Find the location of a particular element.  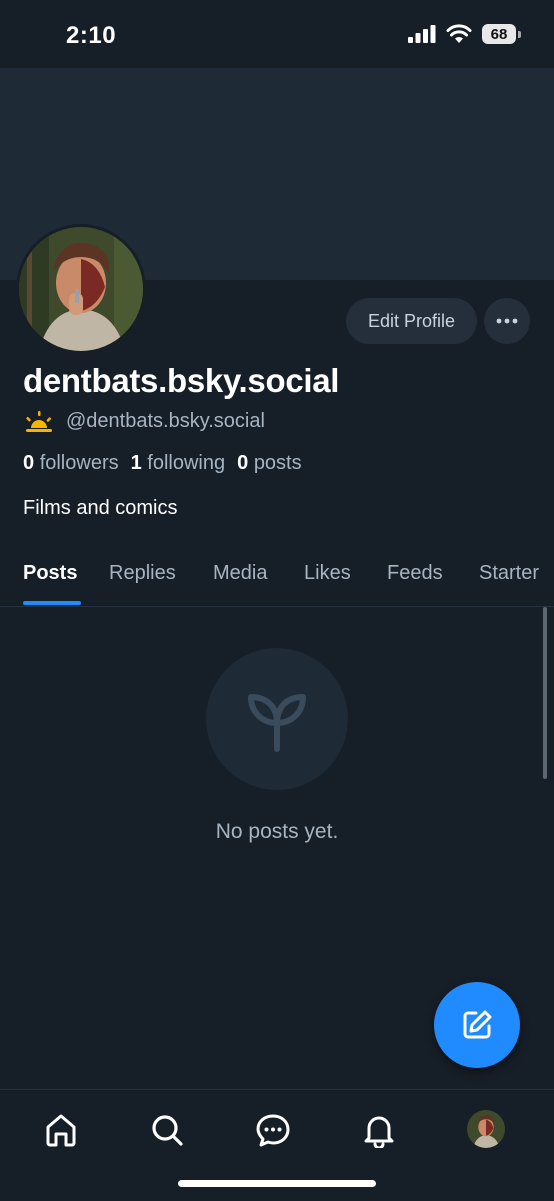

bell-icon is located at coordinates (379, 1132).